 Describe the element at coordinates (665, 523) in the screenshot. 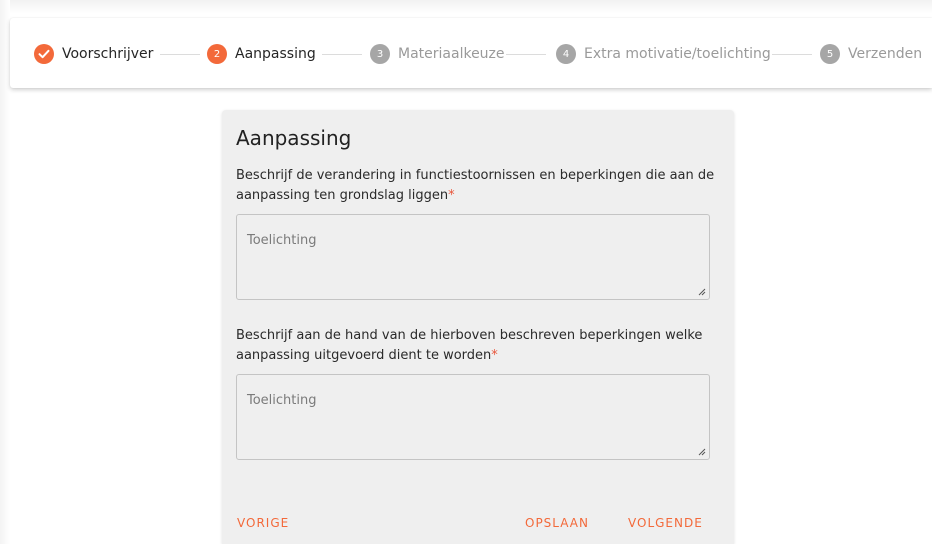

I see `next-button: VOLGENDE` at that location.